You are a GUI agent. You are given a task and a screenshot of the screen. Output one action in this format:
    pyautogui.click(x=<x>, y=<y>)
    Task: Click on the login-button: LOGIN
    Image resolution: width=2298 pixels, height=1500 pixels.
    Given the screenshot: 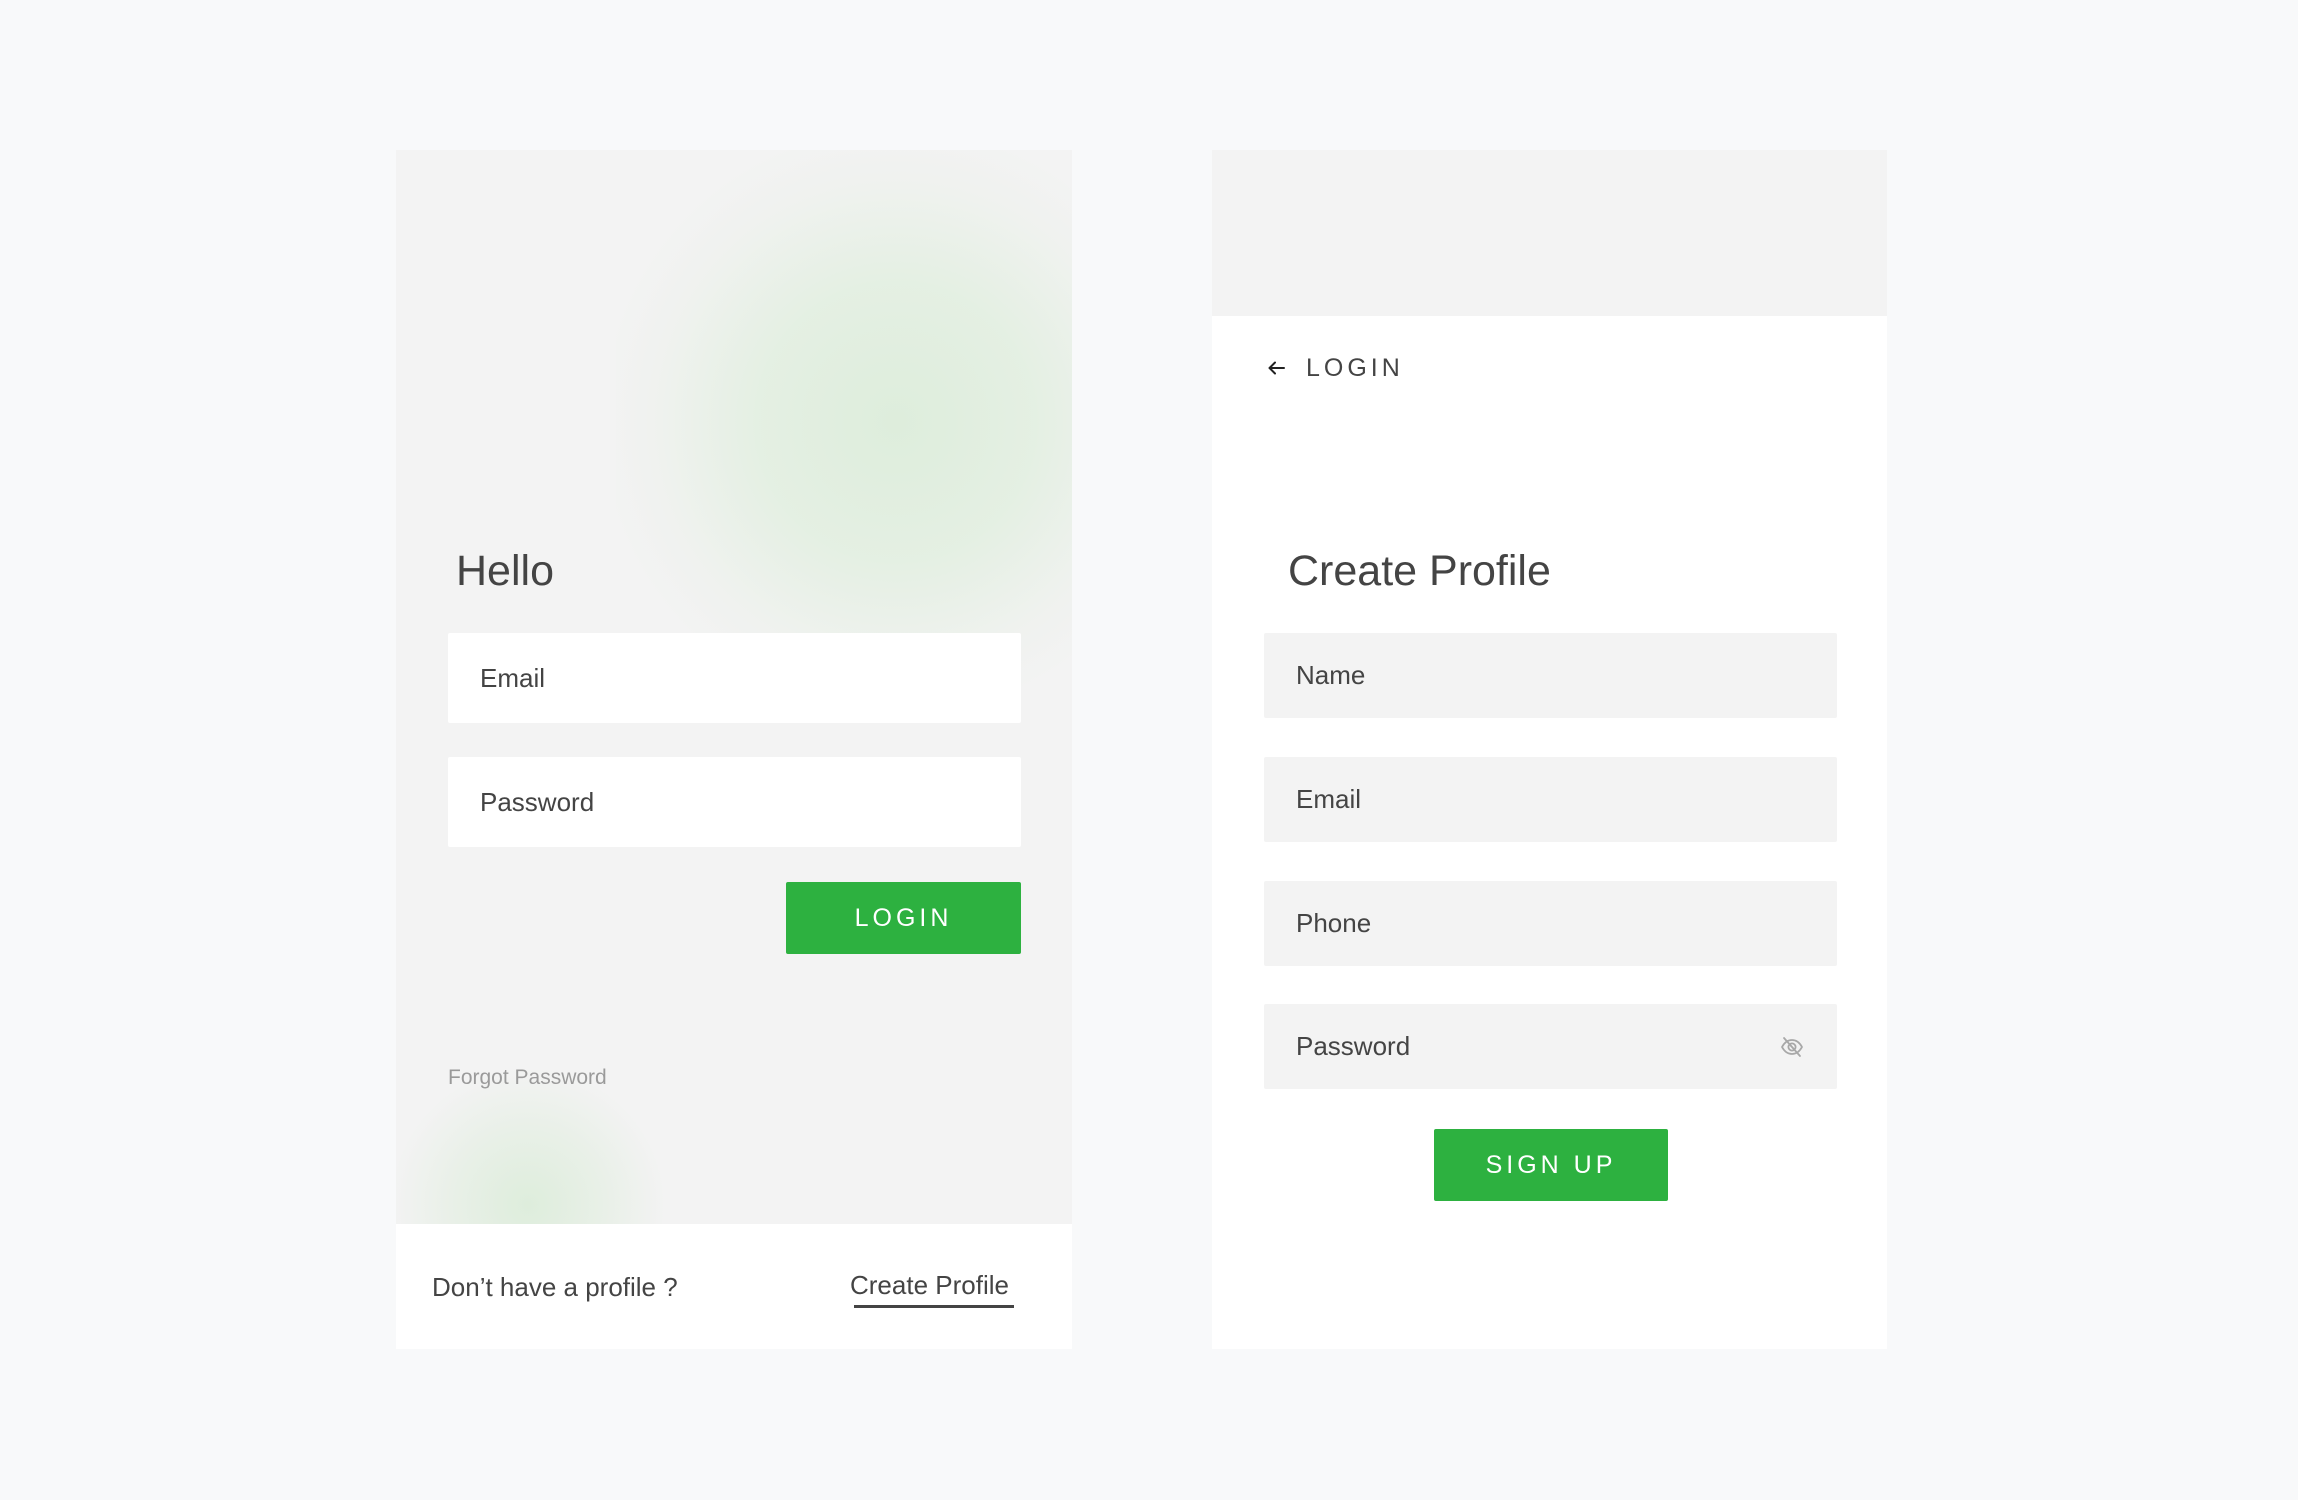 What is the action you would take?
    pyautogui.click(x=903, y=918)
    